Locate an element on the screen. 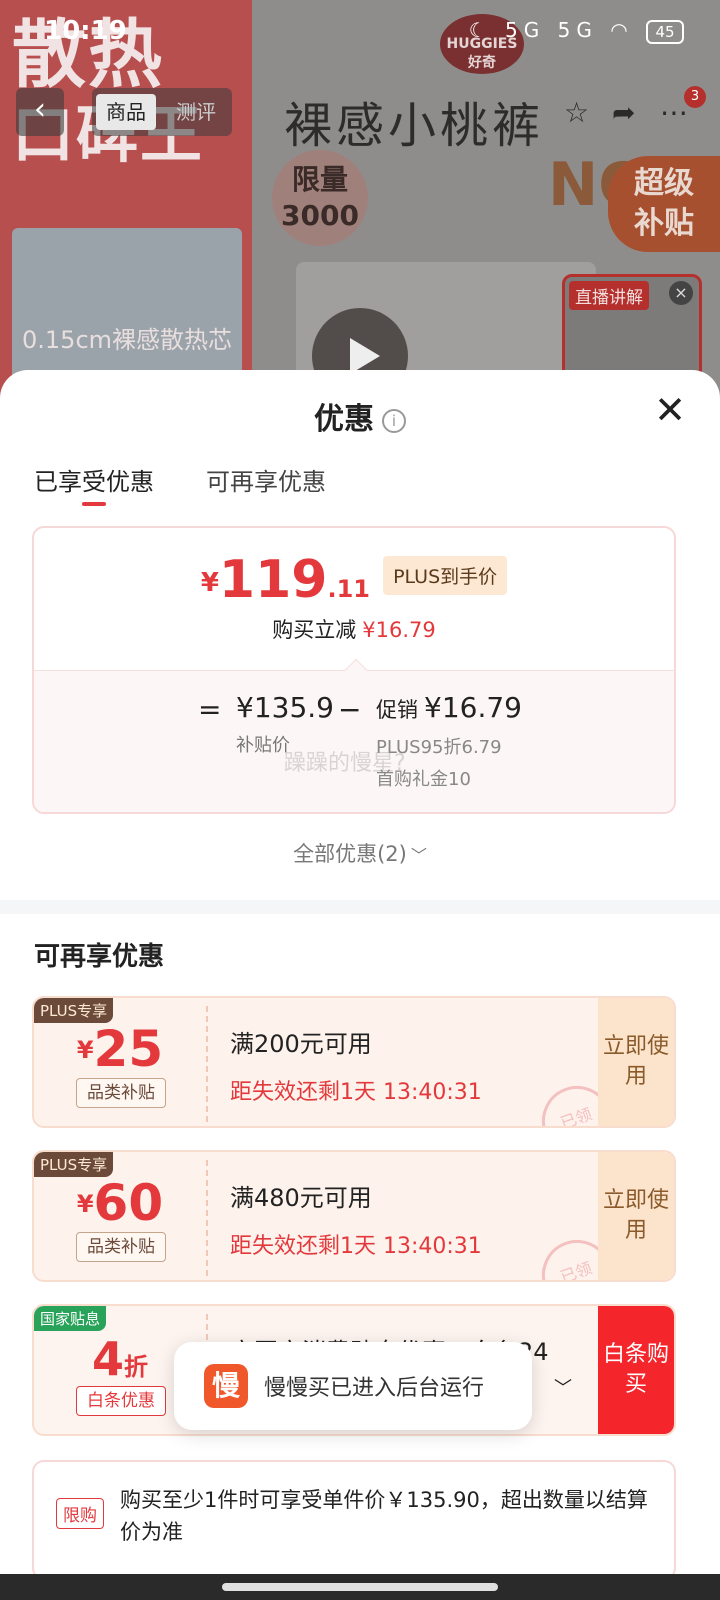 The height and width of the screenshot is (1600, 720). nav-actions: ☆ ➦ ⋯ 3 is located at coordinates (630, 111).